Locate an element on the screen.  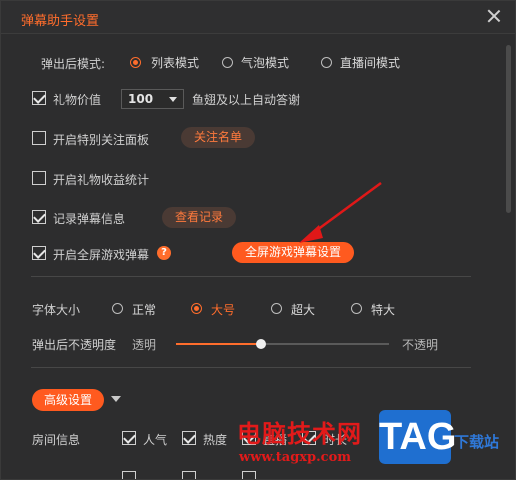
radio-live-room-mode is located at coordinates (326, 62).